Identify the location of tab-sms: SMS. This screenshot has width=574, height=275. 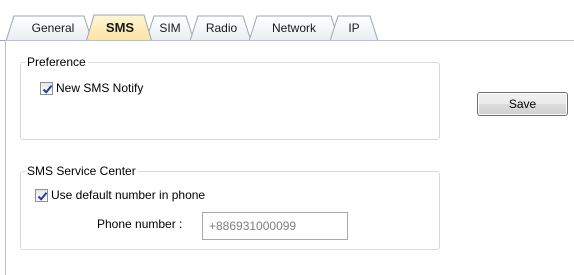
(120, 28).